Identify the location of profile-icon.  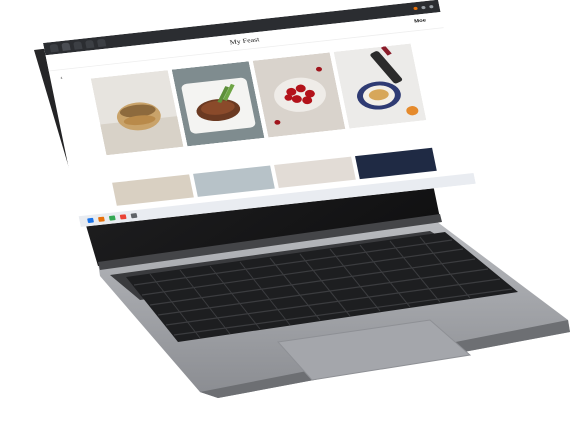
(431, 6).